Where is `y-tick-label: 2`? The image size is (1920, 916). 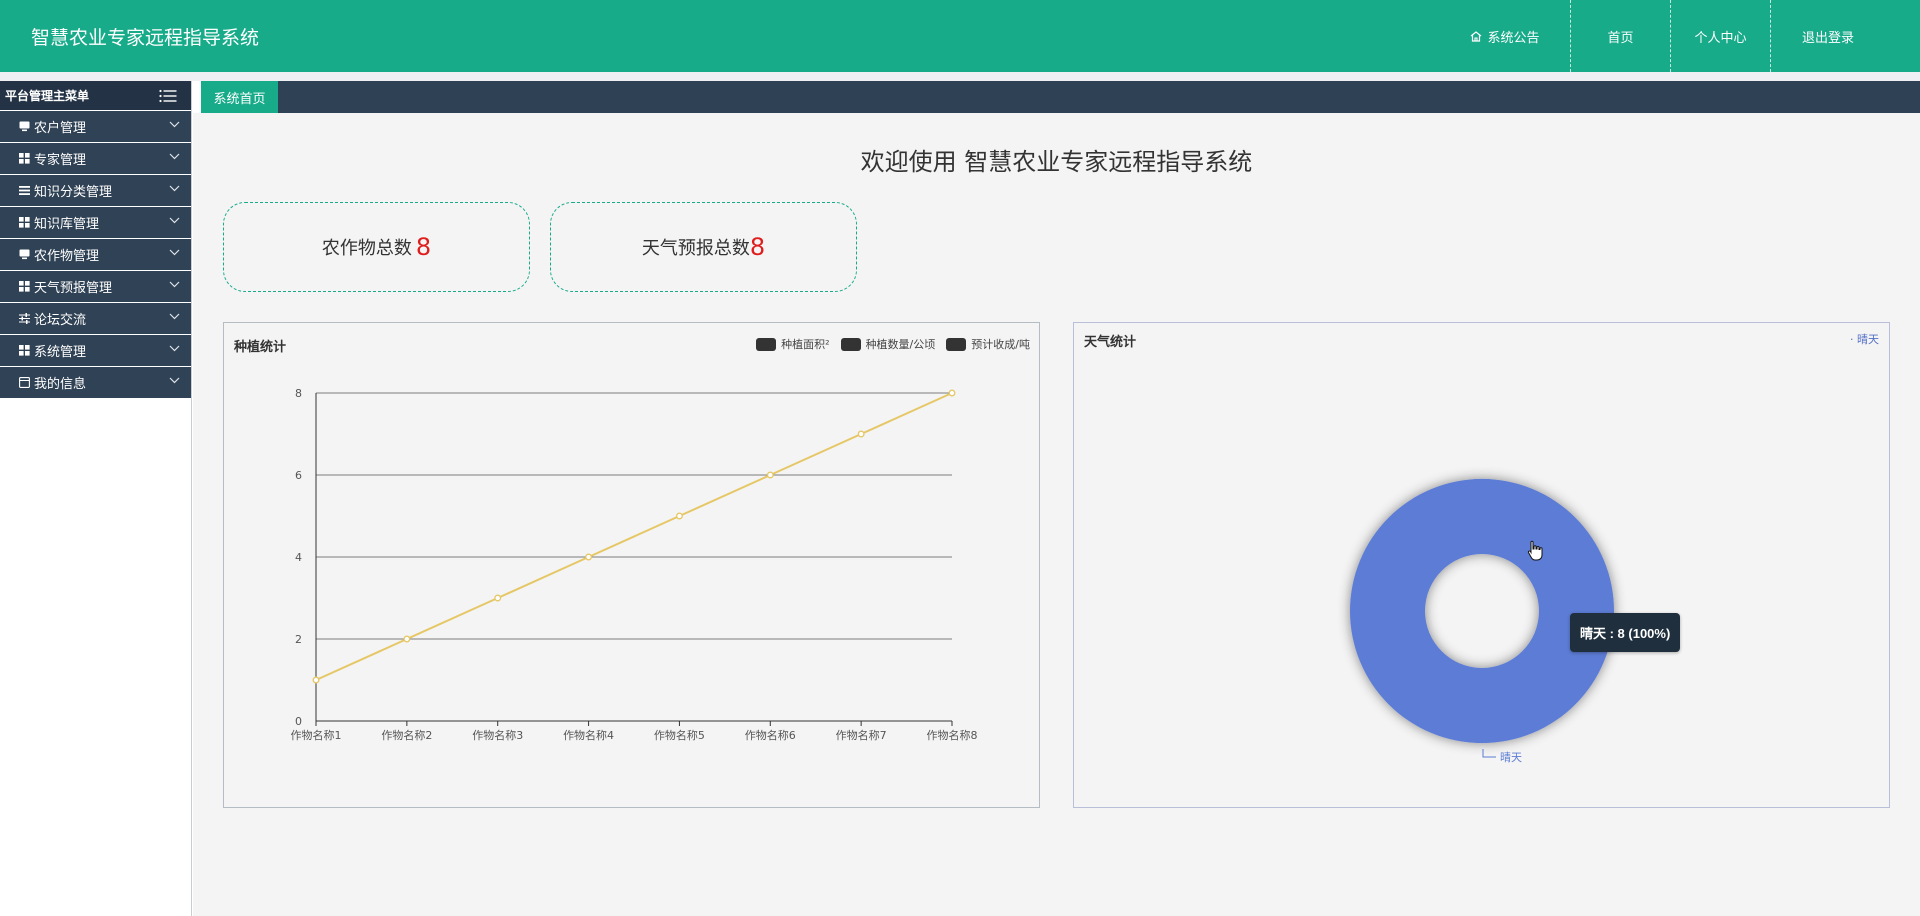
y-tick-label: 2 is located at coordinates (298, 639).